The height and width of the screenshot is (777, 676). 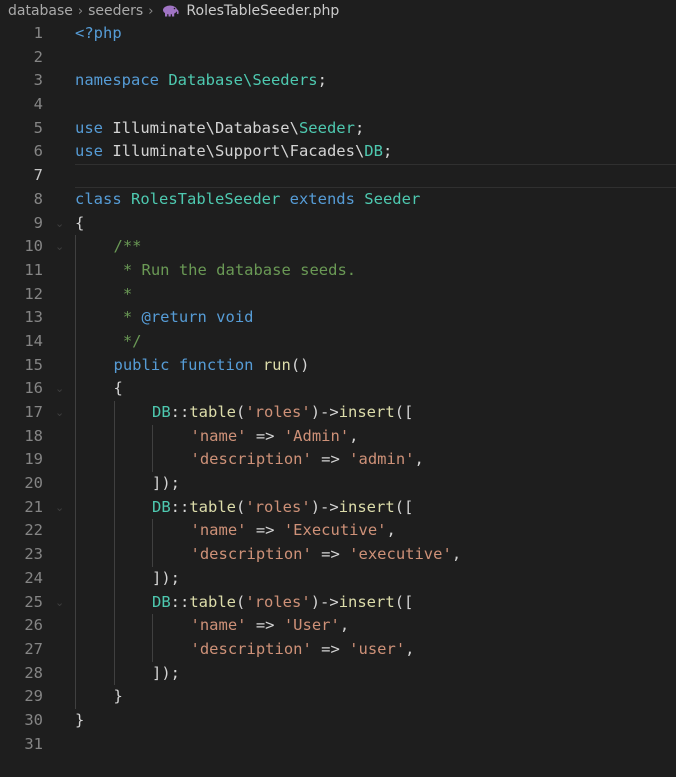 I want to click on code-line: 27 'description' => 'user',, so click(x=338, y=649).